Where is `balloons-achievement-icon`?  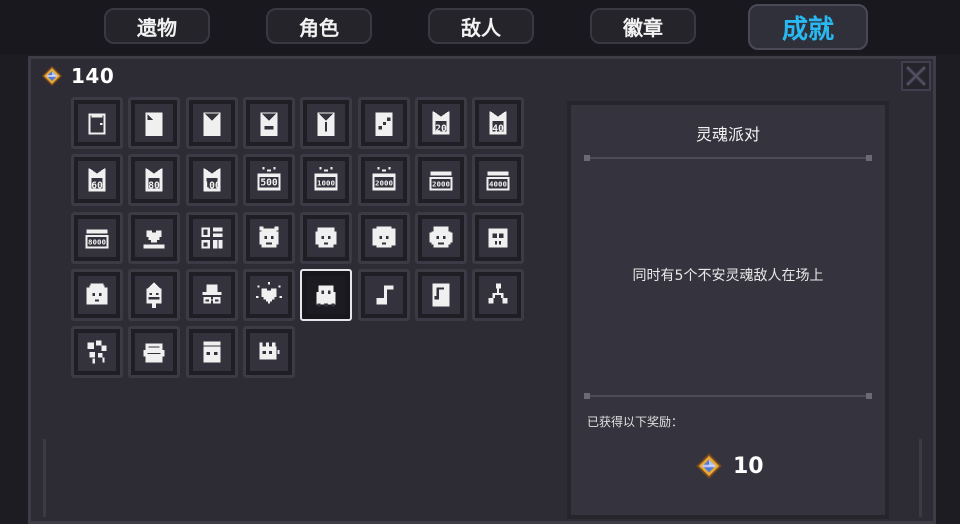 balloons-achievement-icon is located at coordinates (97, 352).